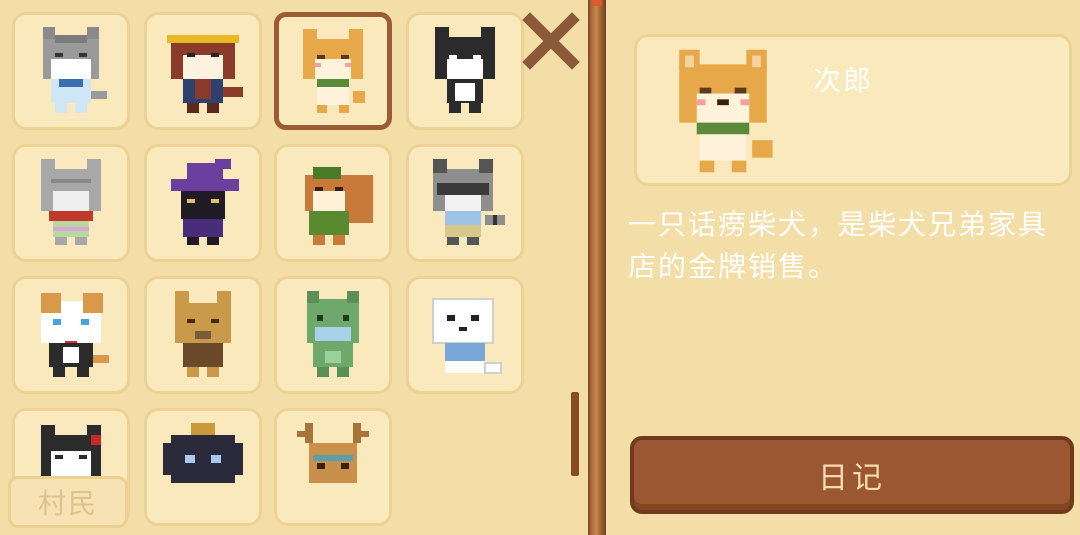 The width and height of the screenshot is (1080, 535). Describe the element at coordinates (843, 80) in the screenshot. I see `villager-name: 次郎` at that location.